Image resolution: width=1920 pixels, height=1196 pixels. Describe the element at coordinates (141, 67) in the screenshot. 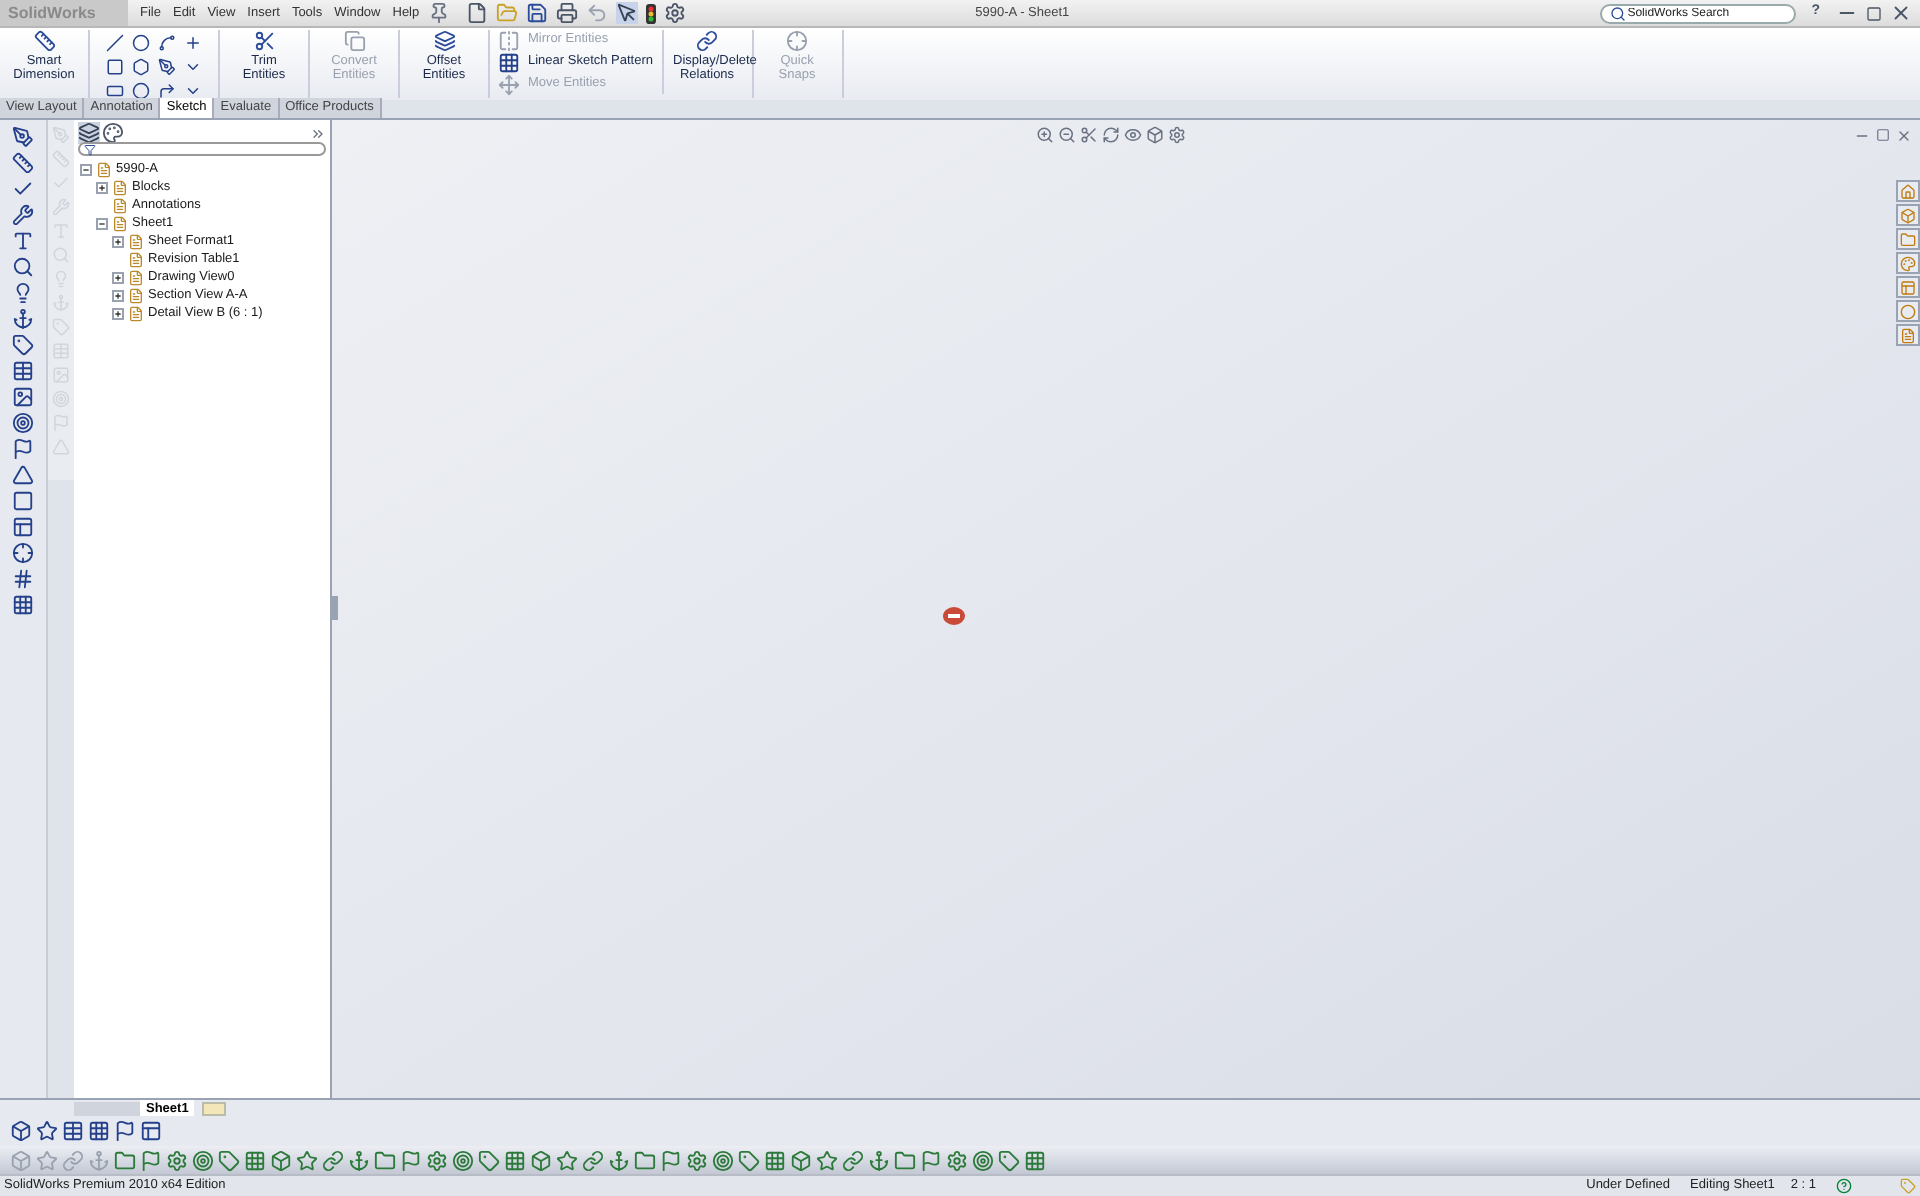

I see `polygon-icon` at that location.